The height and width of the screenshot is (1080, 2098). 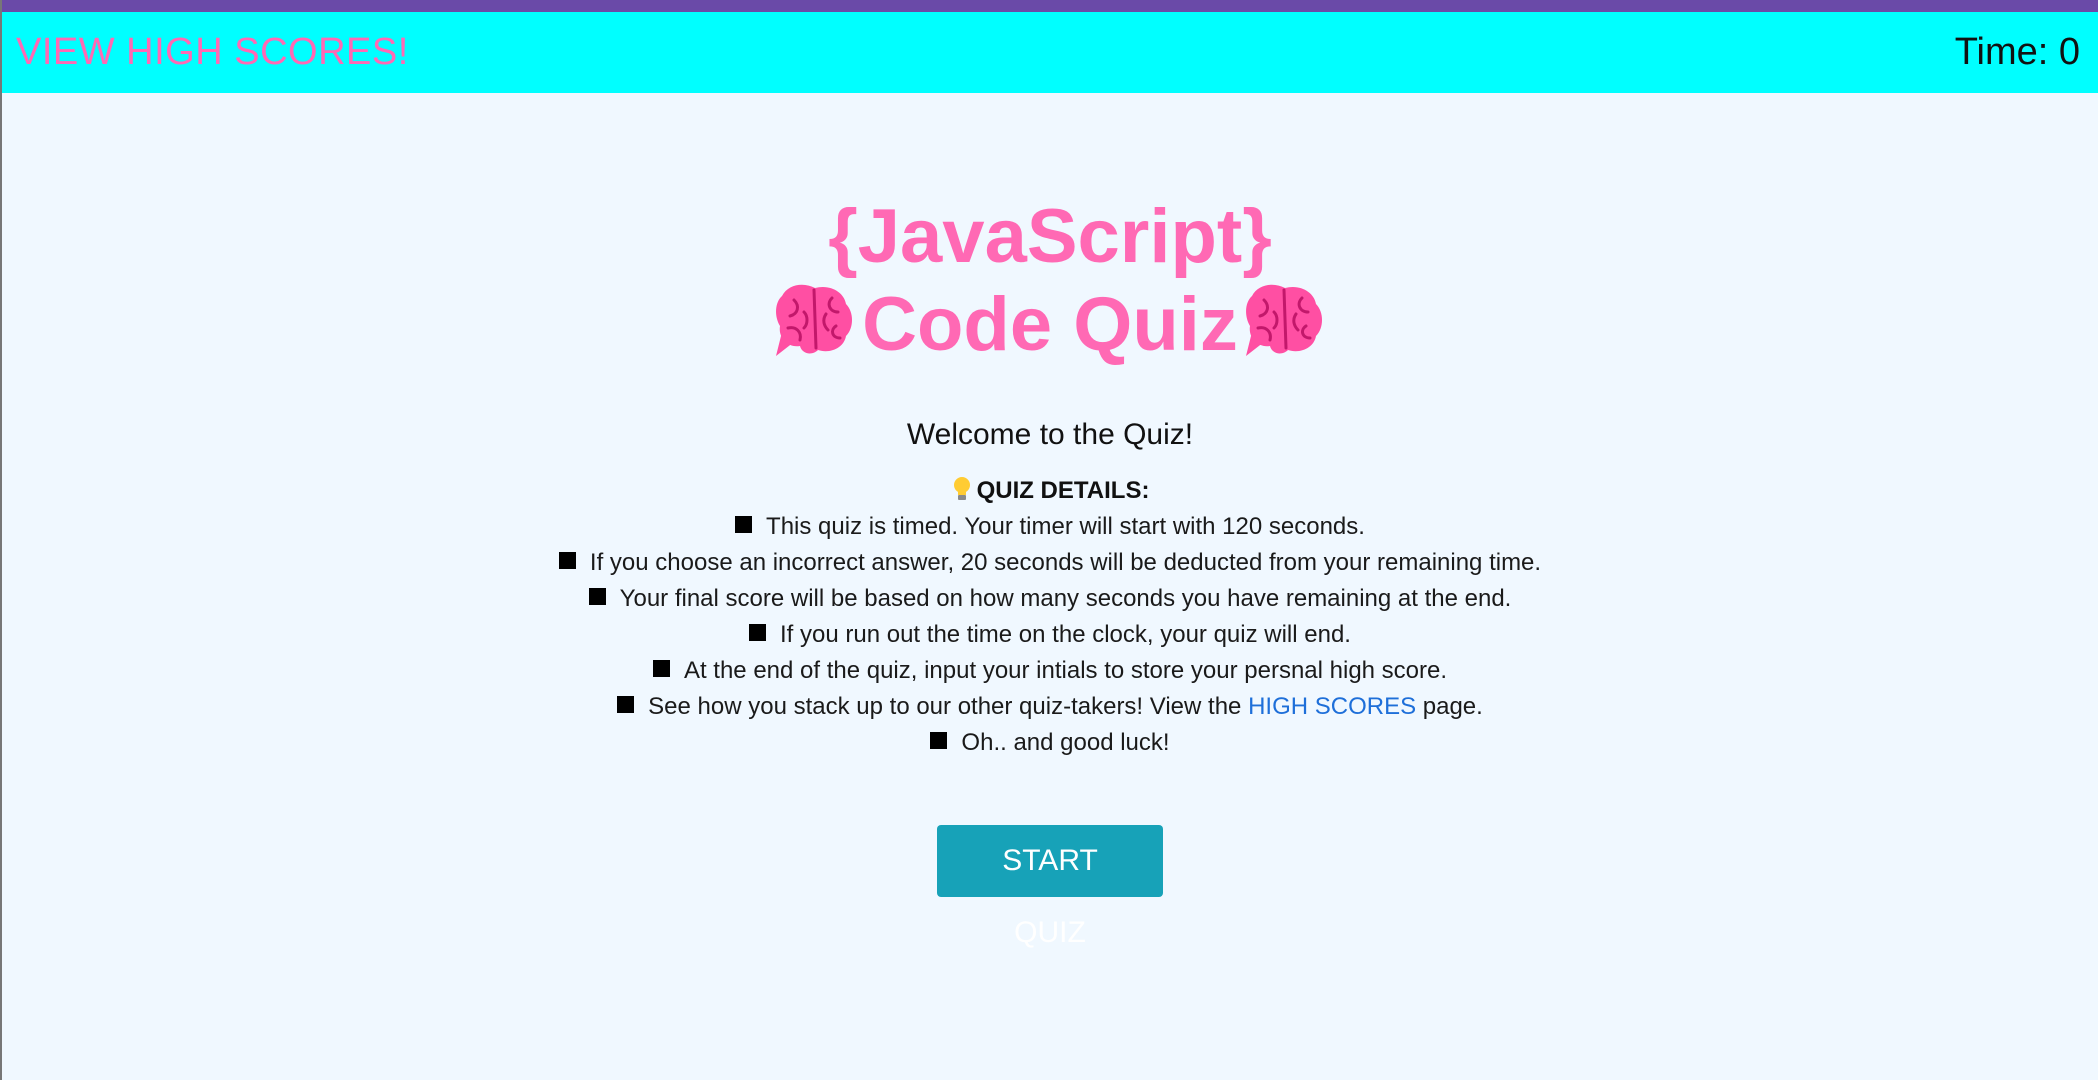 I want to click on light-bulb-icon, so click(x=961, y=488).